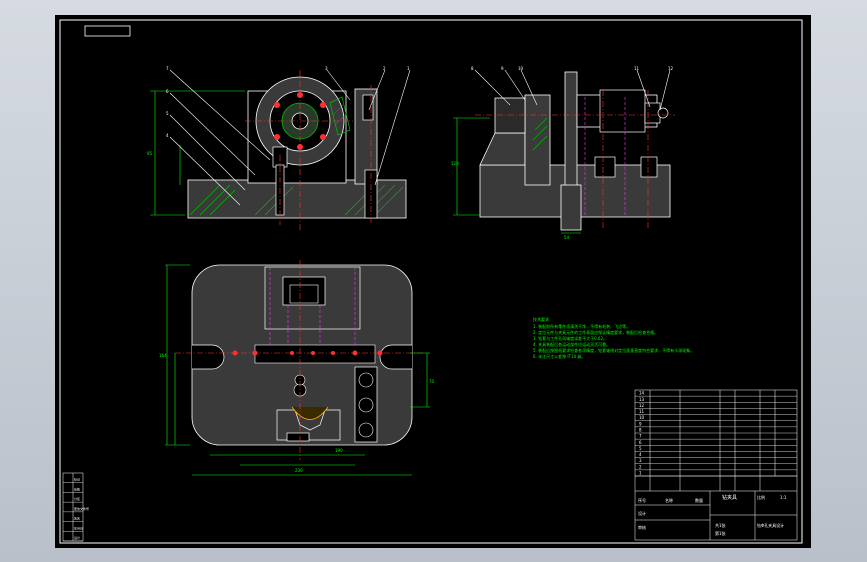 The height and width of the screenshot is (562, 867). I want to click on designer-label: 设计, so click(642, 513).